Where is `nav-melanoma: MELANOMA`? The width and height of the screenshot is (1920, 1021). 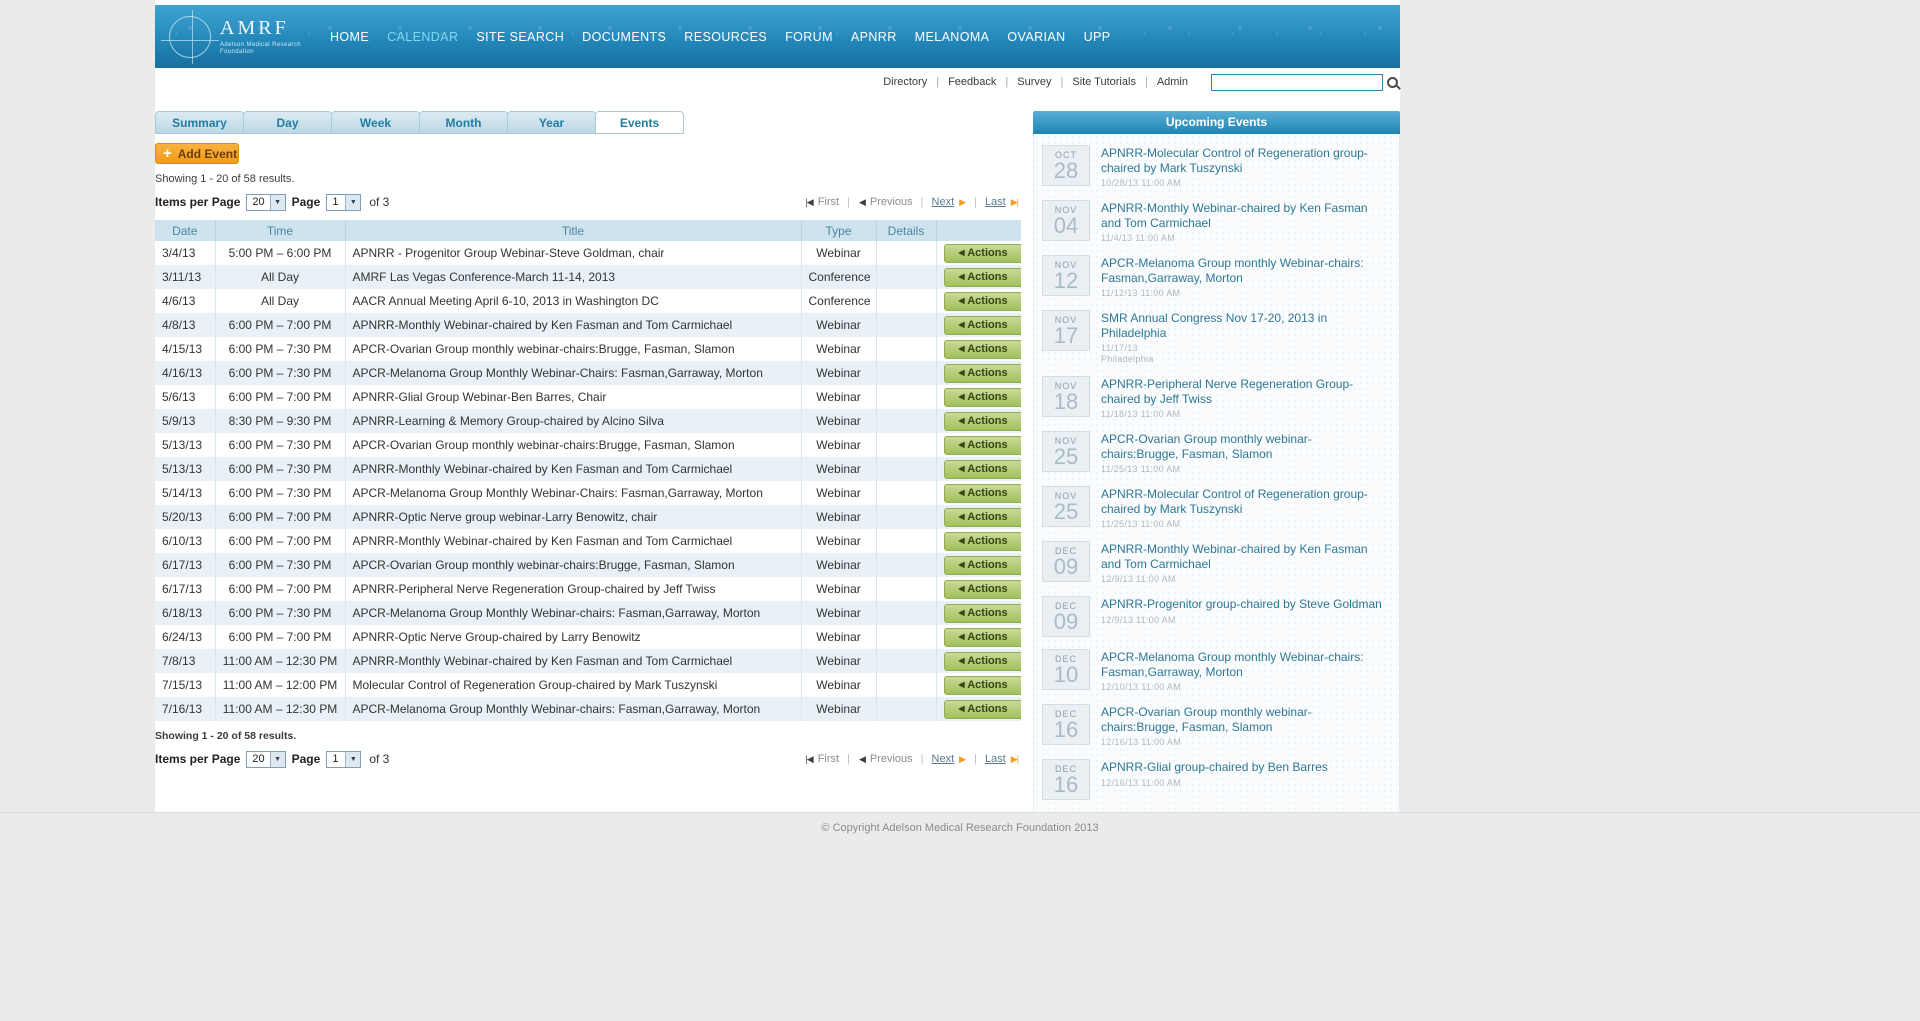 nav-melanoma: MELANOMA is located at coordinates (952, 37).